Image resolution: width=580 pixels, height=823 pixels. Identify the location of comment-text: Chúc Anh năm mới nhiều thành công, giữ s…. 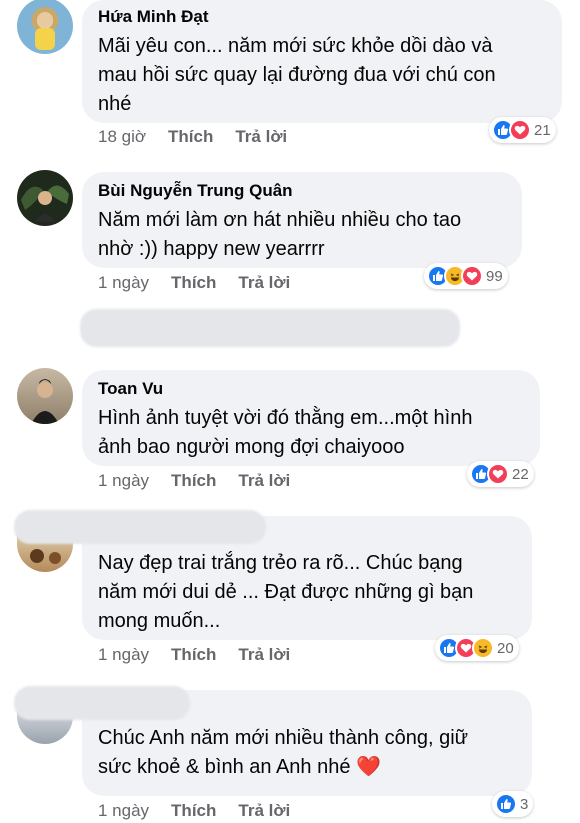
(283, 752).